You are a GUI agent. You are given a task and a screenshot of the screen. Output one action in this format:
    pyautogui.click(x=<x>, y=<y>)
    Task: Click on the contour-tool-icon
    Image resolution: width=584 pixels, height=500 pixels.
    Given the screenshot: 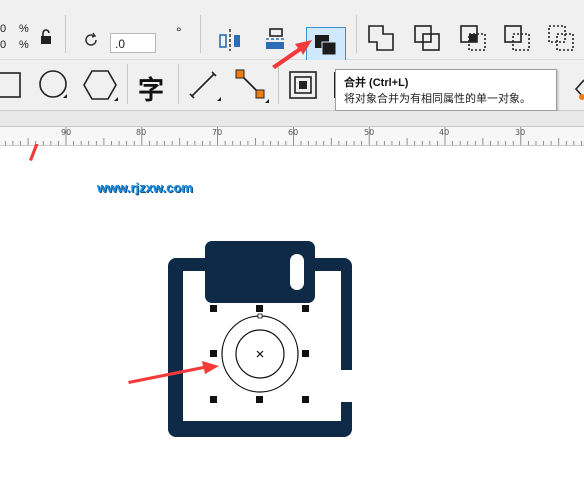 What is the action you would take?
    pyautogui.click(x=303, y=85)
    